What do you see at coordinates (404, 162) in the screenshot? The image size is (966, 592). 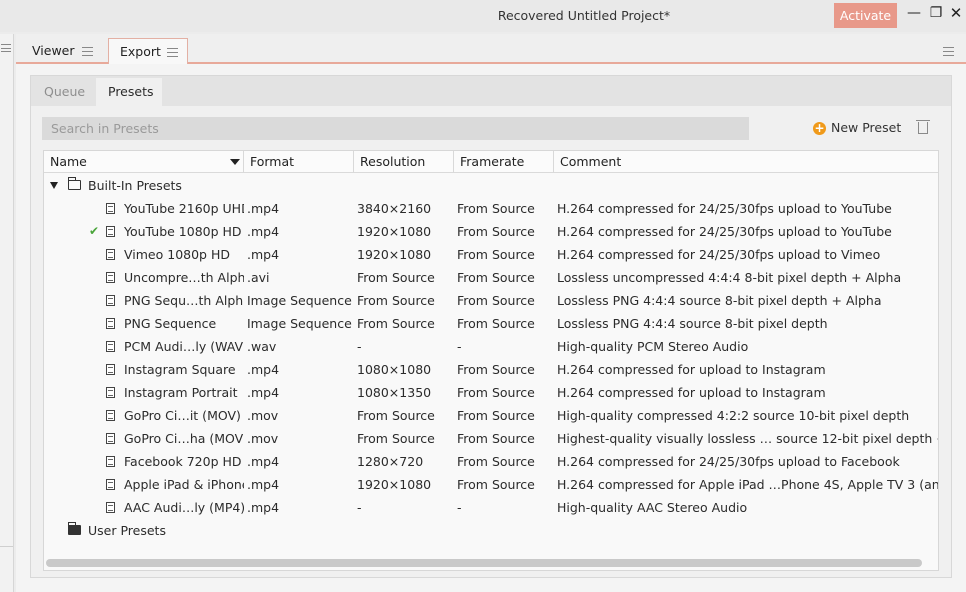 I see `column-header-resolution: Resolution` at bounding box center [404, 162].